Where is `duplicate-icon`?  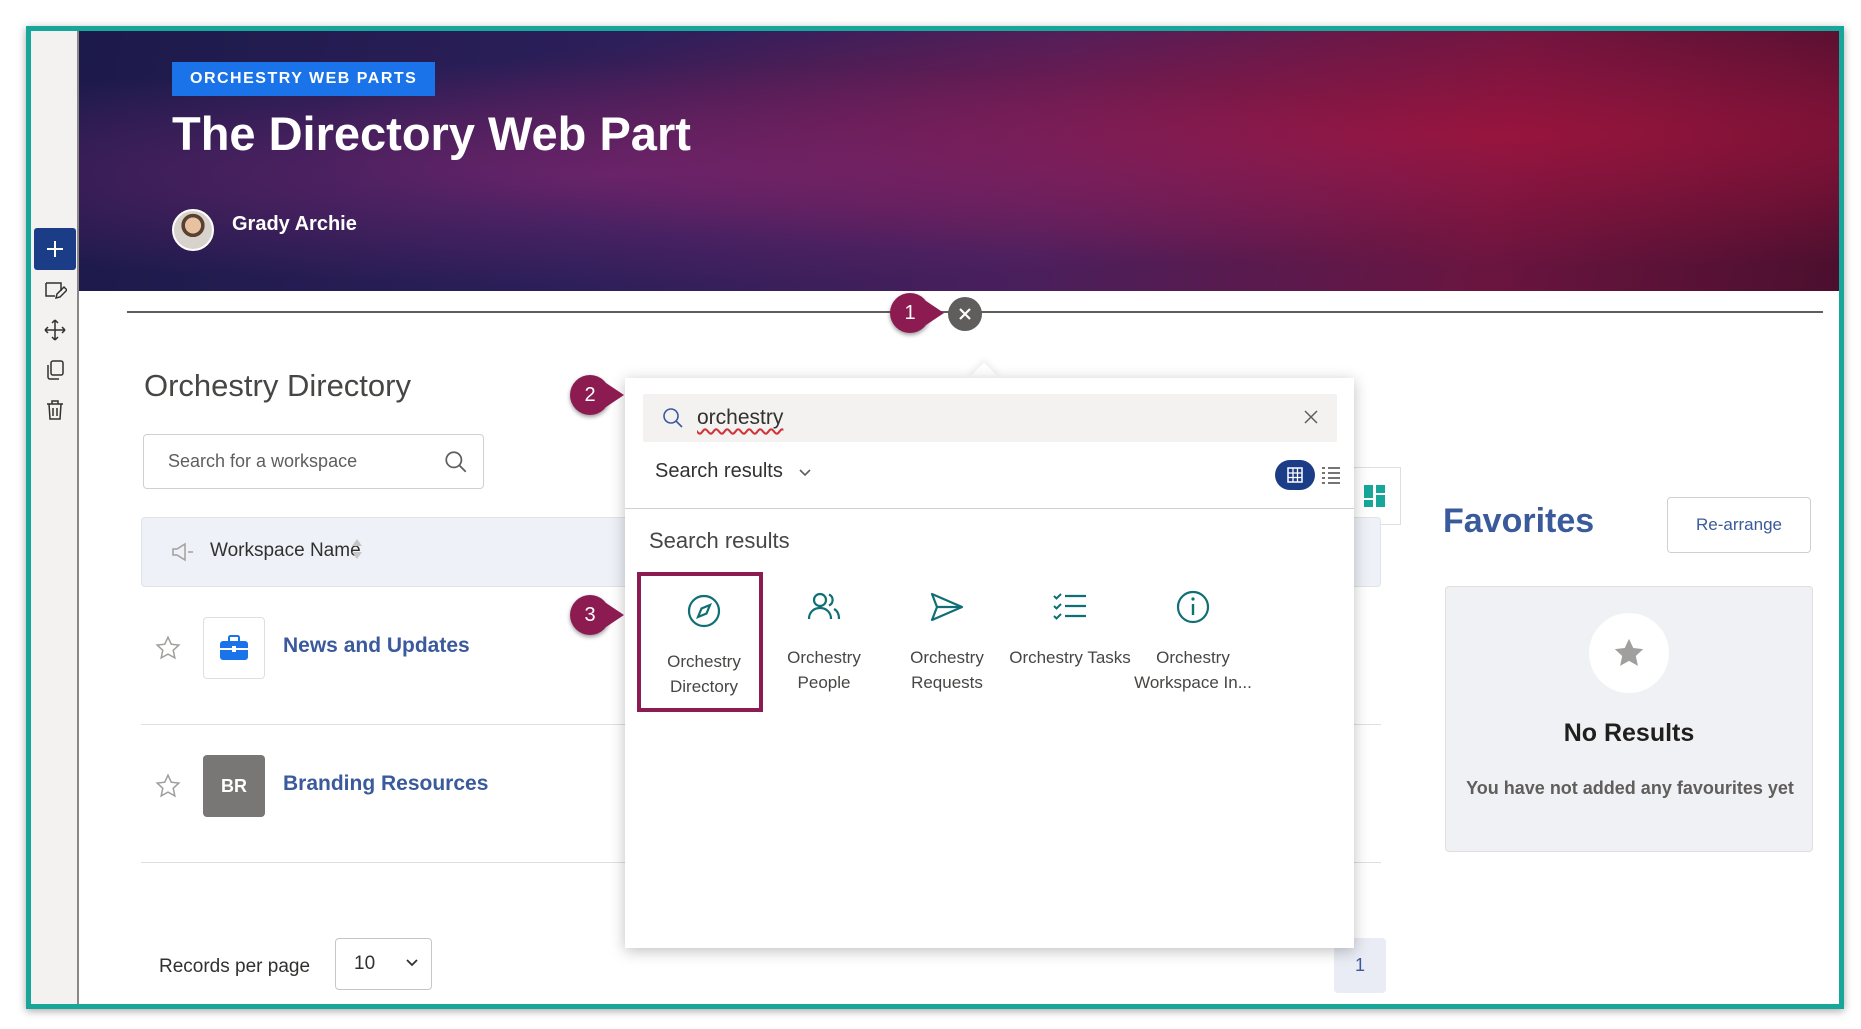
duplicate-icon is located at coordinates (55, 370).